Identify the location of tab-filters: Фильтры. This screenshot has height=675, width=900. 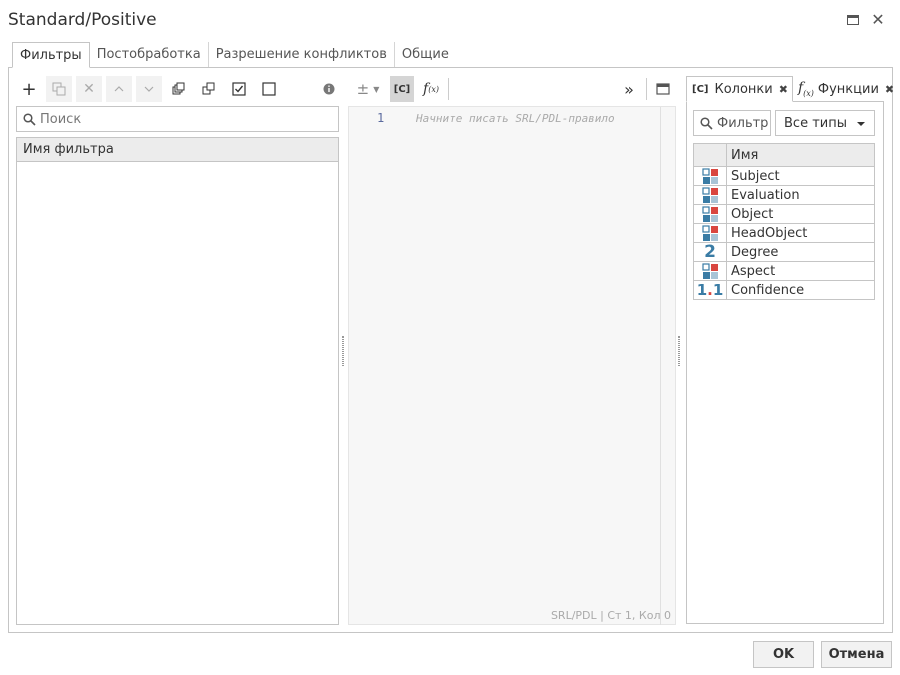
(51, 55).